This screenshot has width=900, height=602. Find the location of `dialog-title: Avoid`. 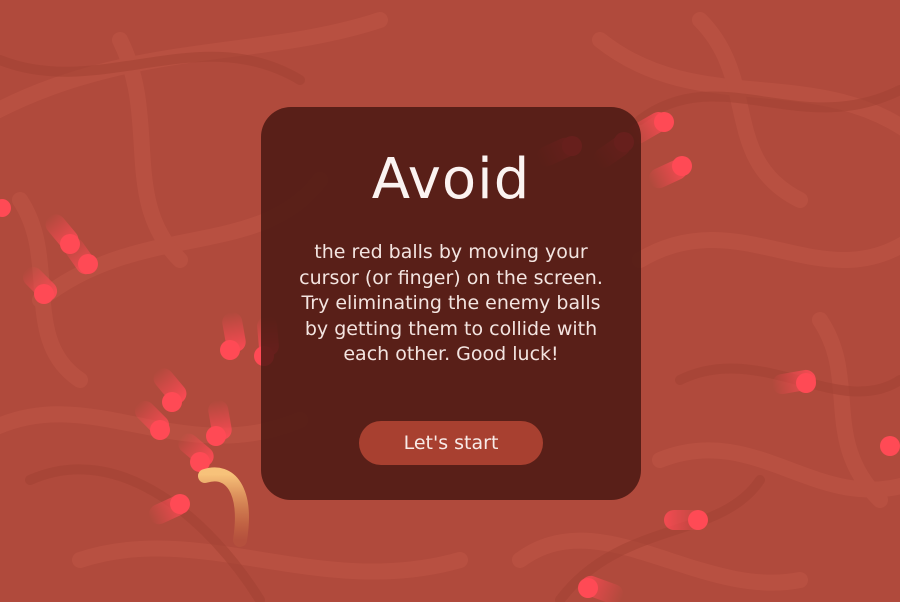

dialog-title: Avoid is located at coordinates (451, 179).